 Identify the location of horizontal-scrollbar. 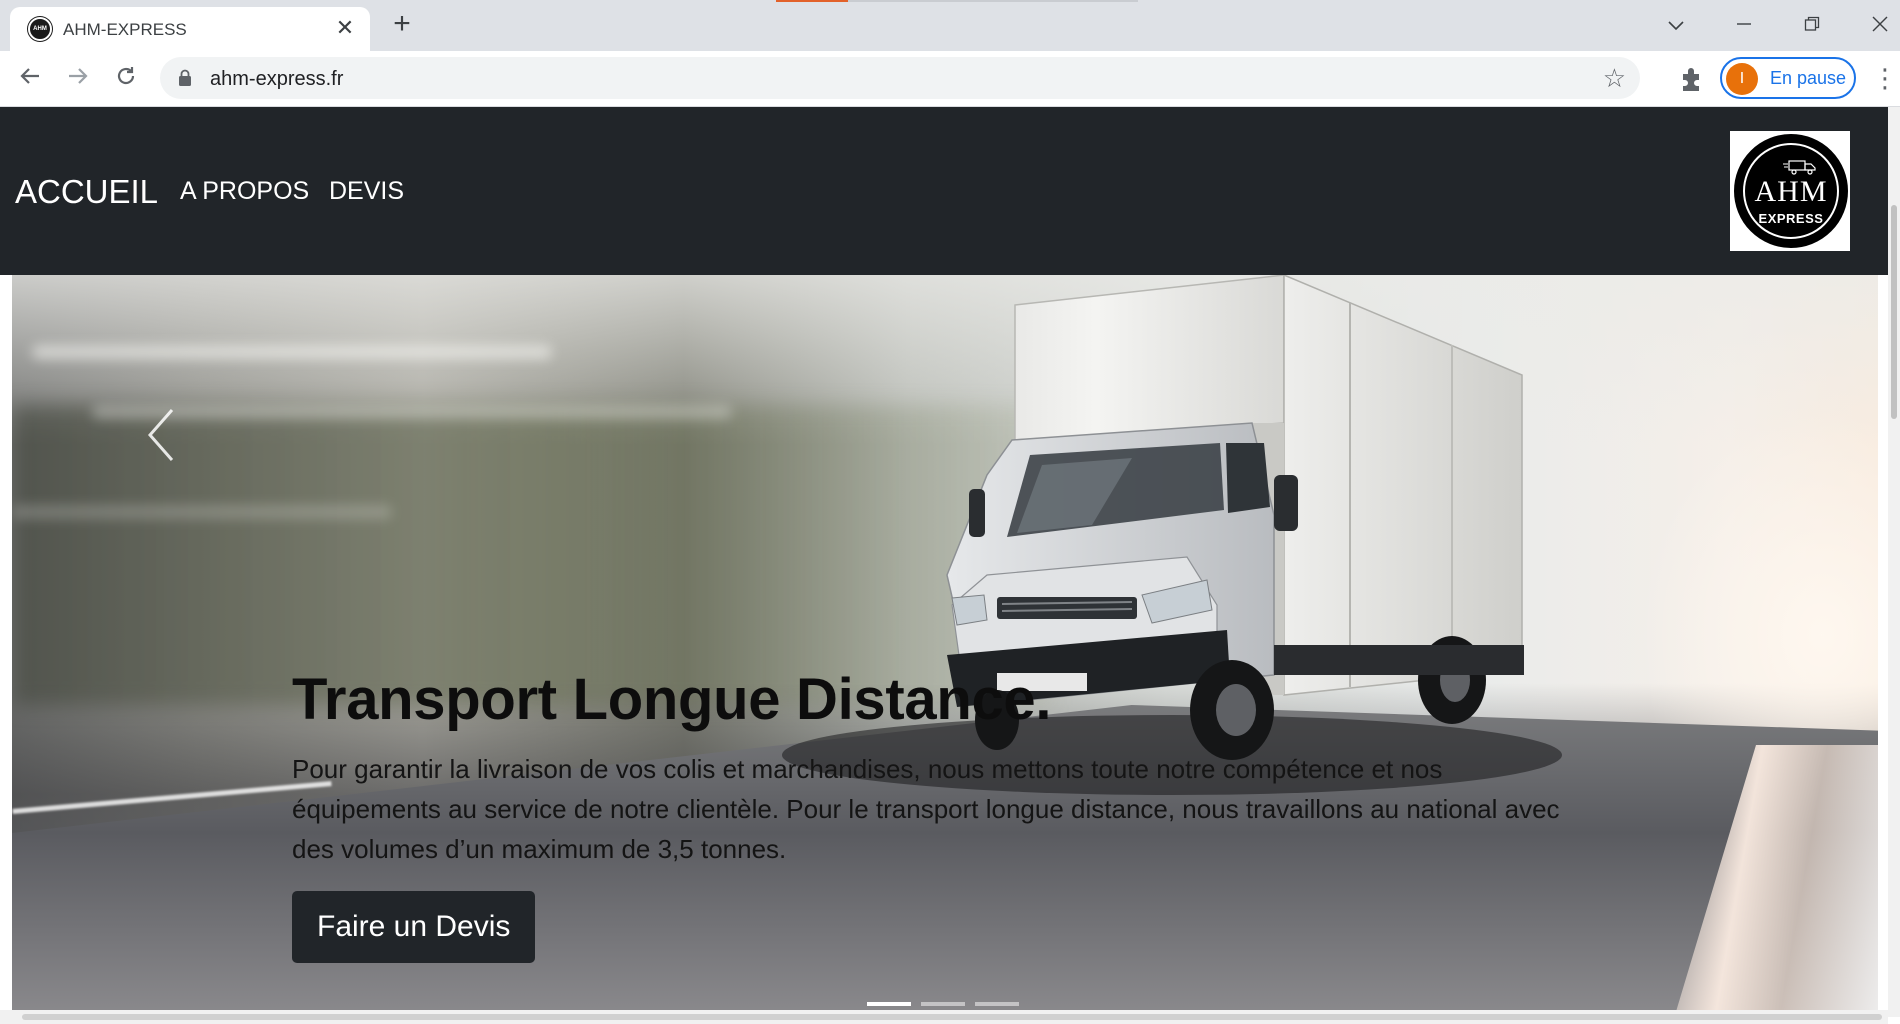
(944, 1017).